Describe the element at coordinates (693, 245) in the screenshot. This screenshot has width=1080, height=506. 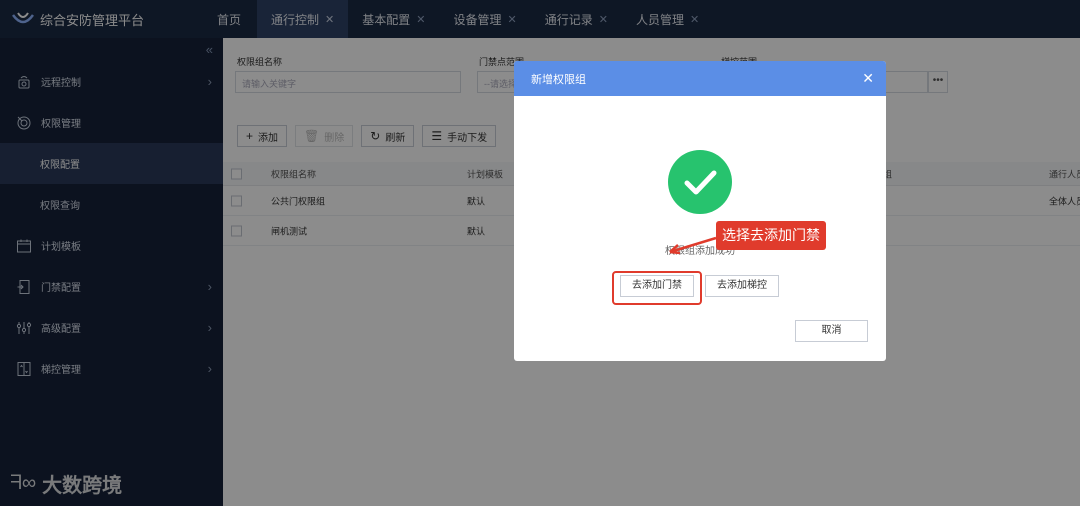
I see `annotation-arrow-icon` at that location.